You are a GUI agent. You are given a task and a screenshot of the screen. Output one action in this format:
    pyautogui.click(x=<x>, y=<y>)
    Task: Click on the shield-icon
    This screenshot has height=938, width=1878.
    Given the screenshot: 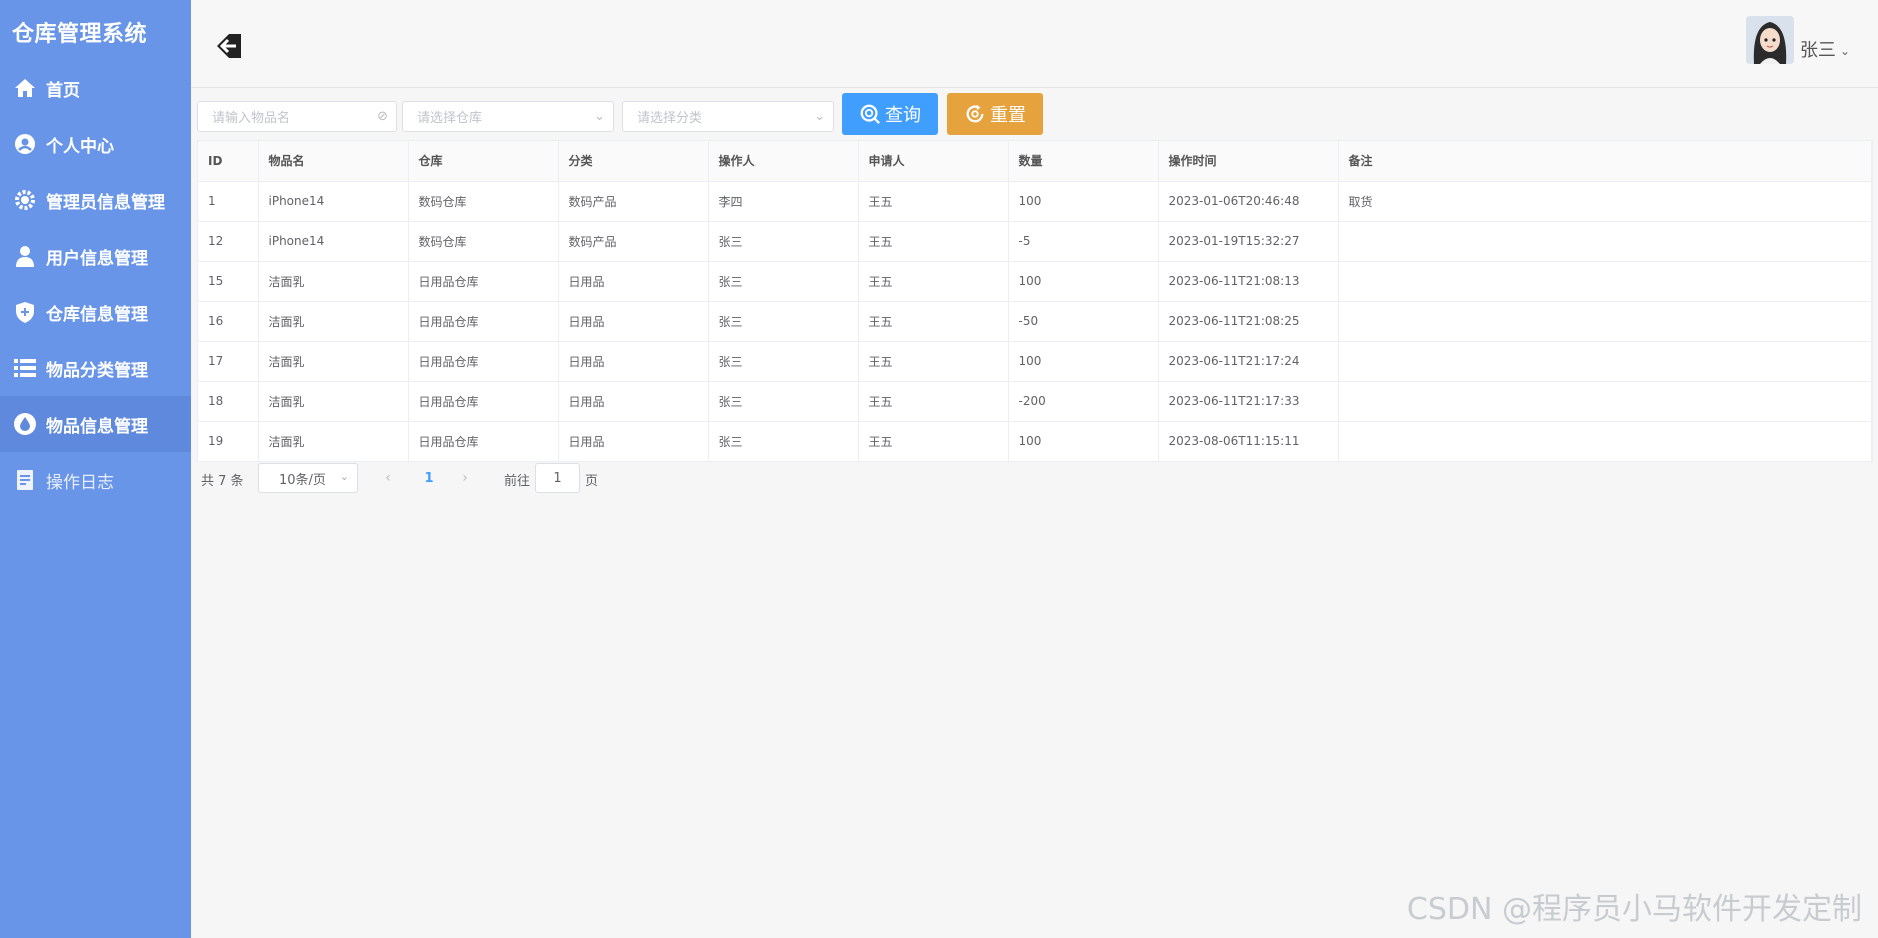 What is the action you would take?
    pyautogui.click(x=25, y=312)
    